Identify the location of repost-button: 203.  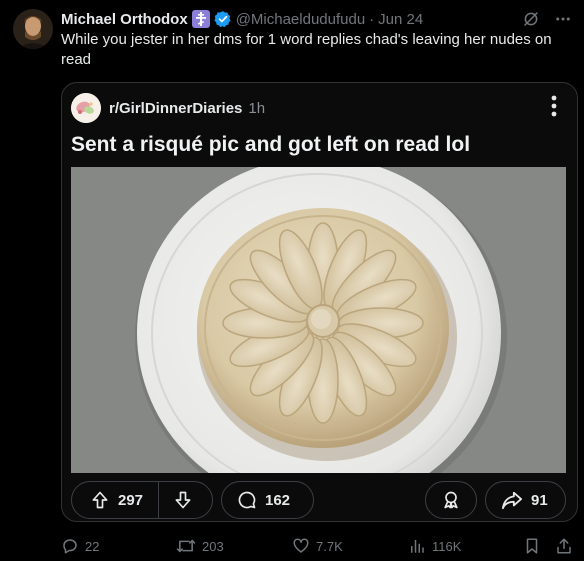
(234, 546).